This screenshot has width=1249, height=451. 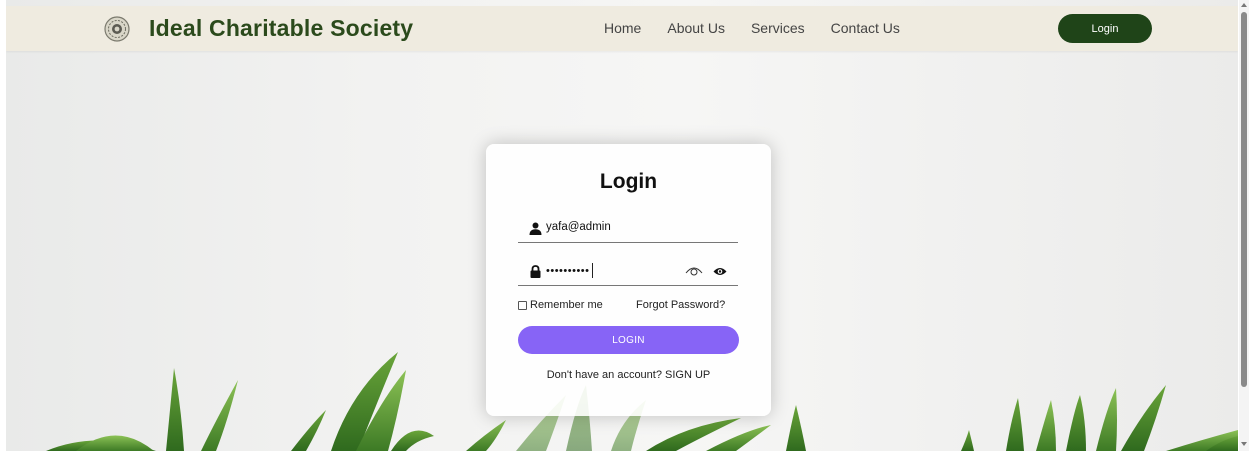 What do you see at coordinates (522, 305) in the screenshot?
I see `remember-checkbox` at bounding box center [522, 305].